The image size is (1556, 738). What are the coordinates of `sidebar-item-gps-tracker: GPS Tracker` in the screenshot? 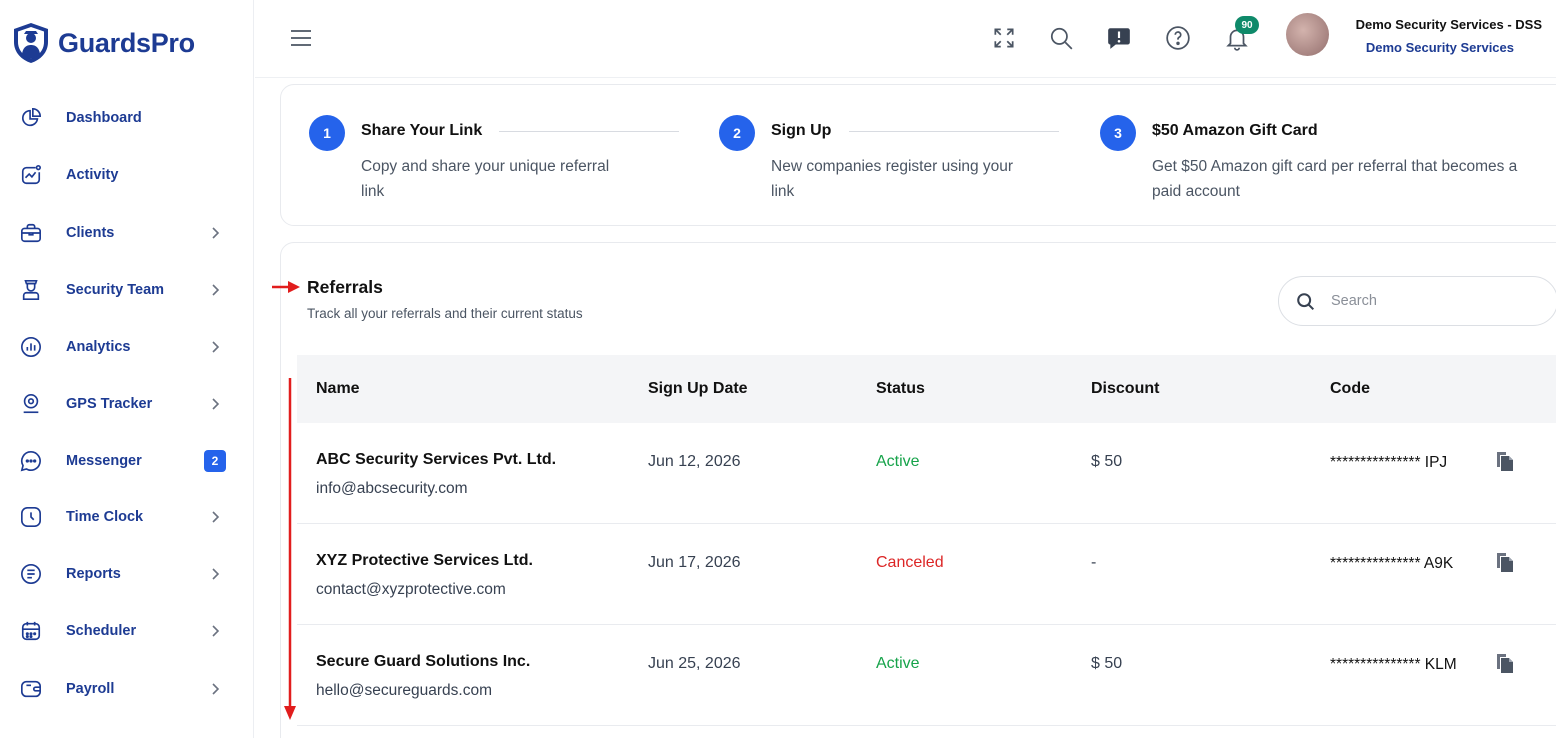 It's located at (127, 404).